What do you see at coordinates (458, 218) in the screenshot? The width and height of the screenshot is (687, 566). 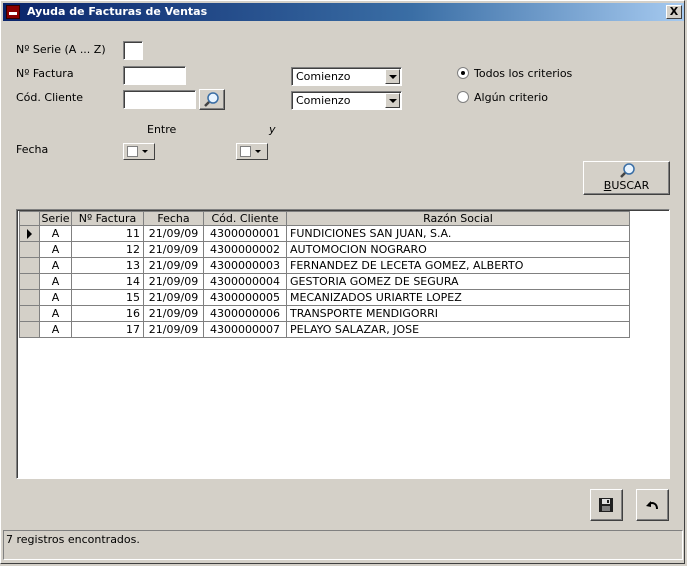 I see `column-header-razon-social: Razón Social` at bounding box center [458, 218].